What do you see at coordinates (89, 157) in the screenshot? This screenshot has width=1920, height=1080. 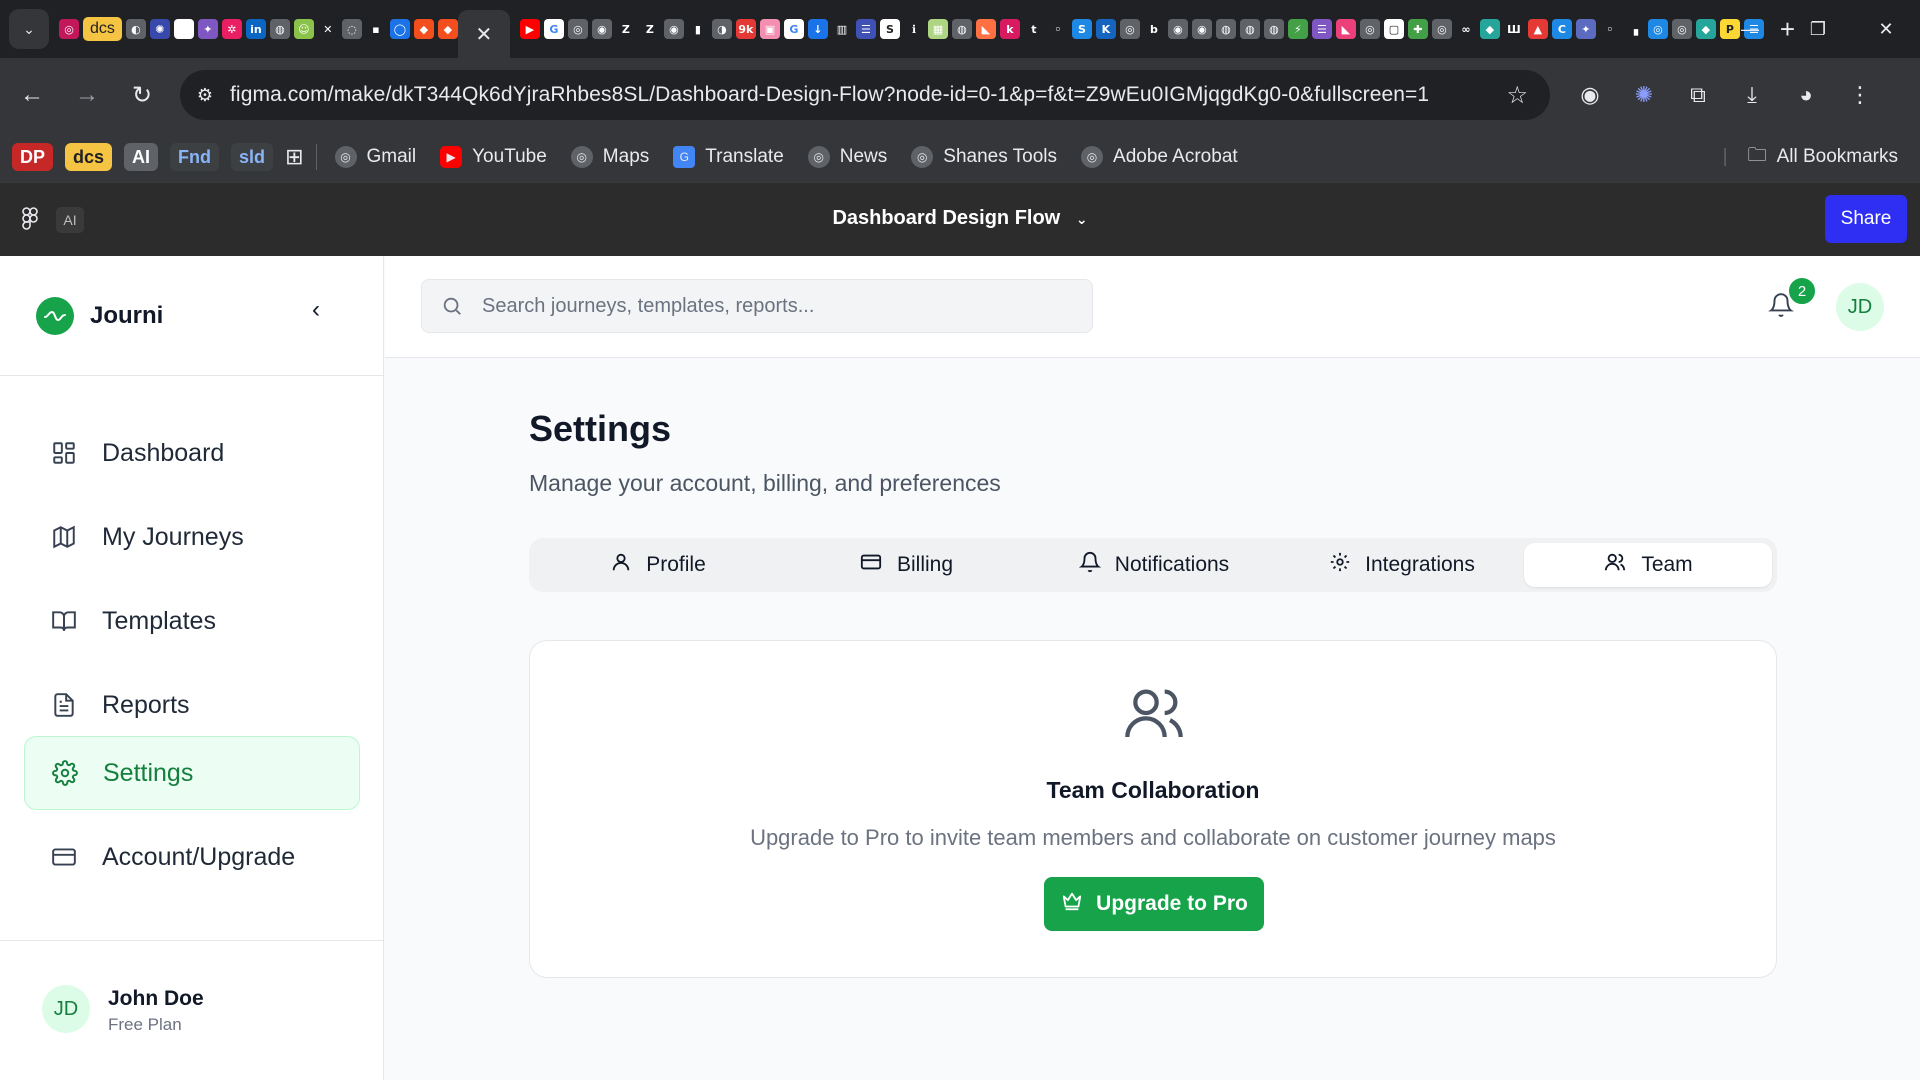 I see `bookmark-dcs: dcs` at bounding box center [89, 157].